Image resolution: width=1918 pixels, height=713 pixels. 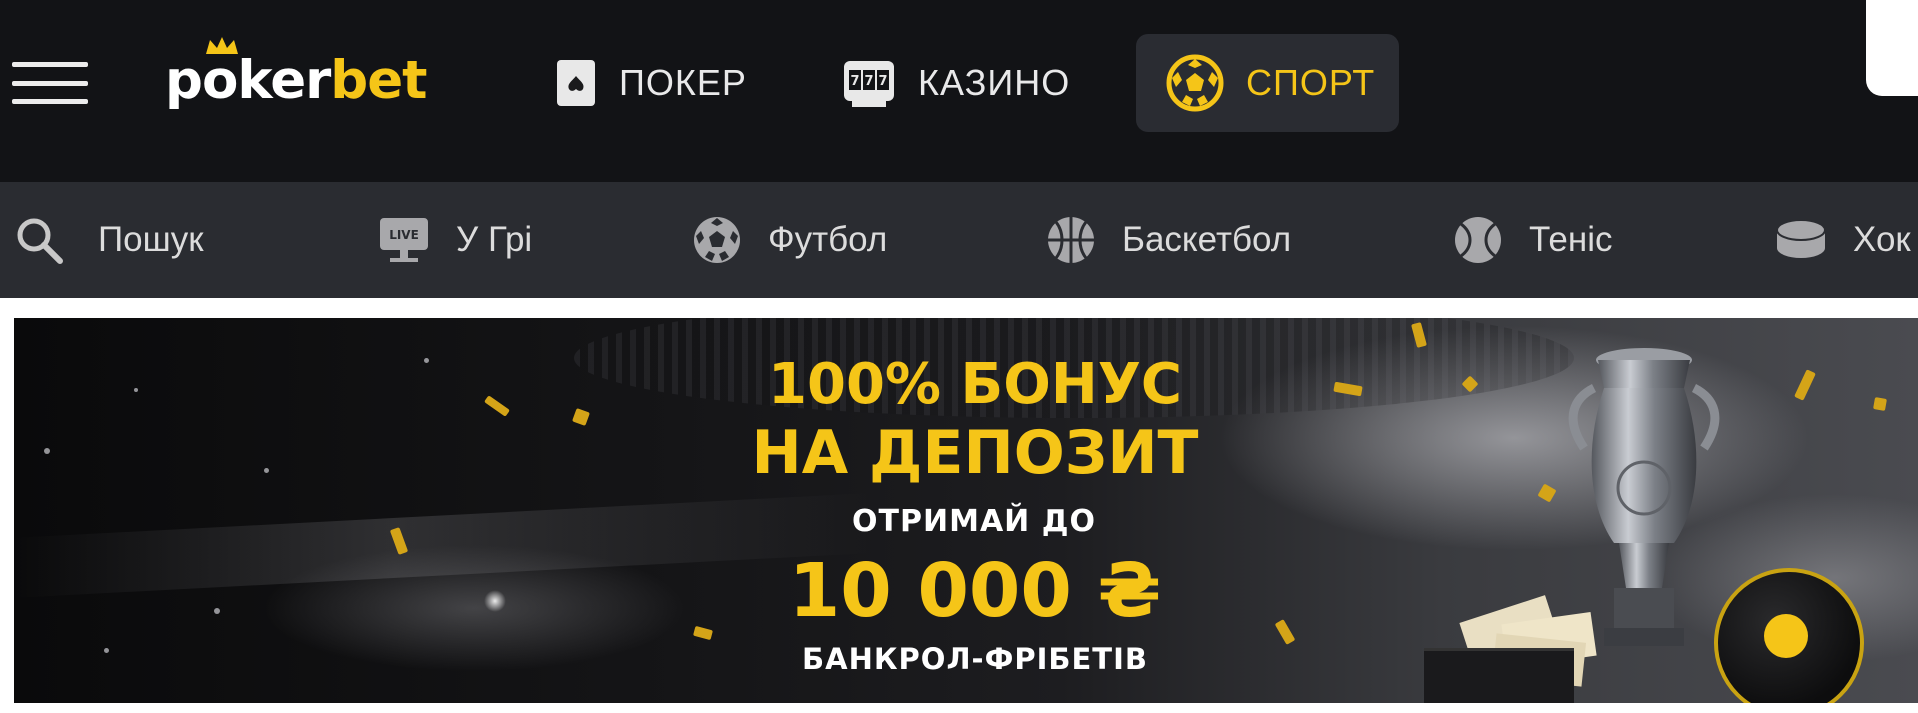 I want to click on subnav-hockey-label: Хок, so click(x=1882, y=239).